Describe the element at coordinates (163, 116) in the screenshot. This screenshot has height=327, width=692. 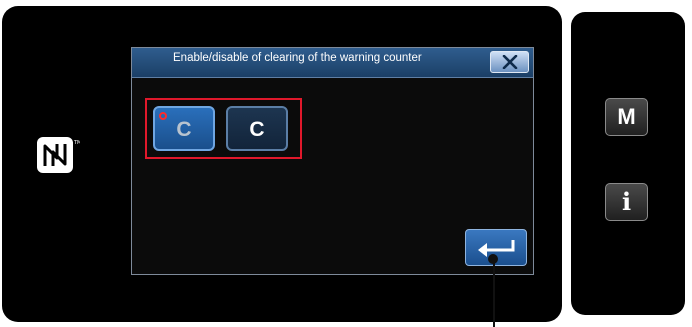
I see `active-indicator-icon` at that location.